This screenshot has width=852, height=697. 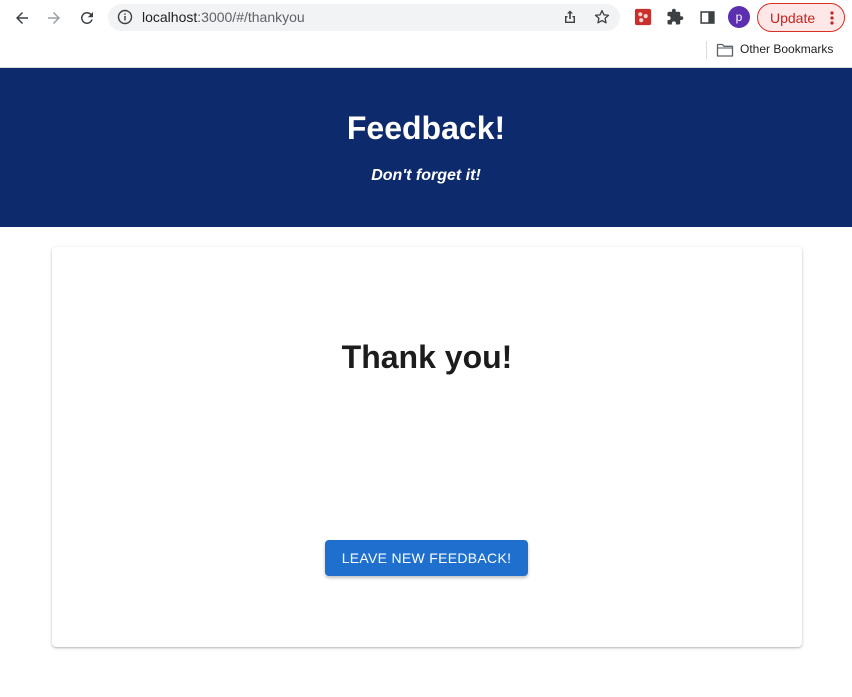 I want to click on forward-button, so click(x=54, y=18).